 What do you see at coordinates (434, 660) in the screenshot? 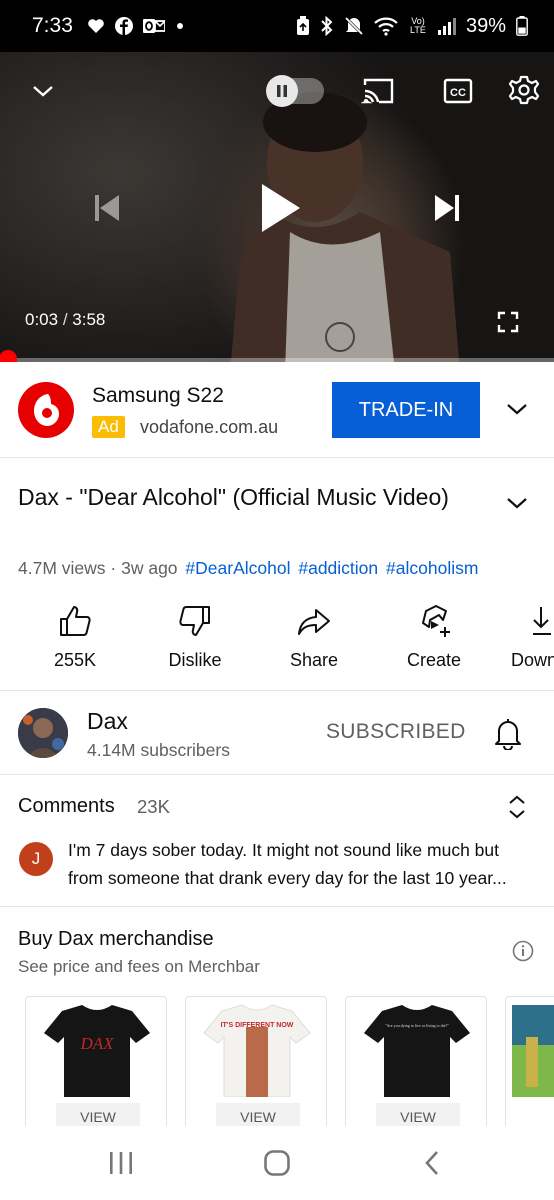
I see `create-label: Create` at bounding box center [434, 660].